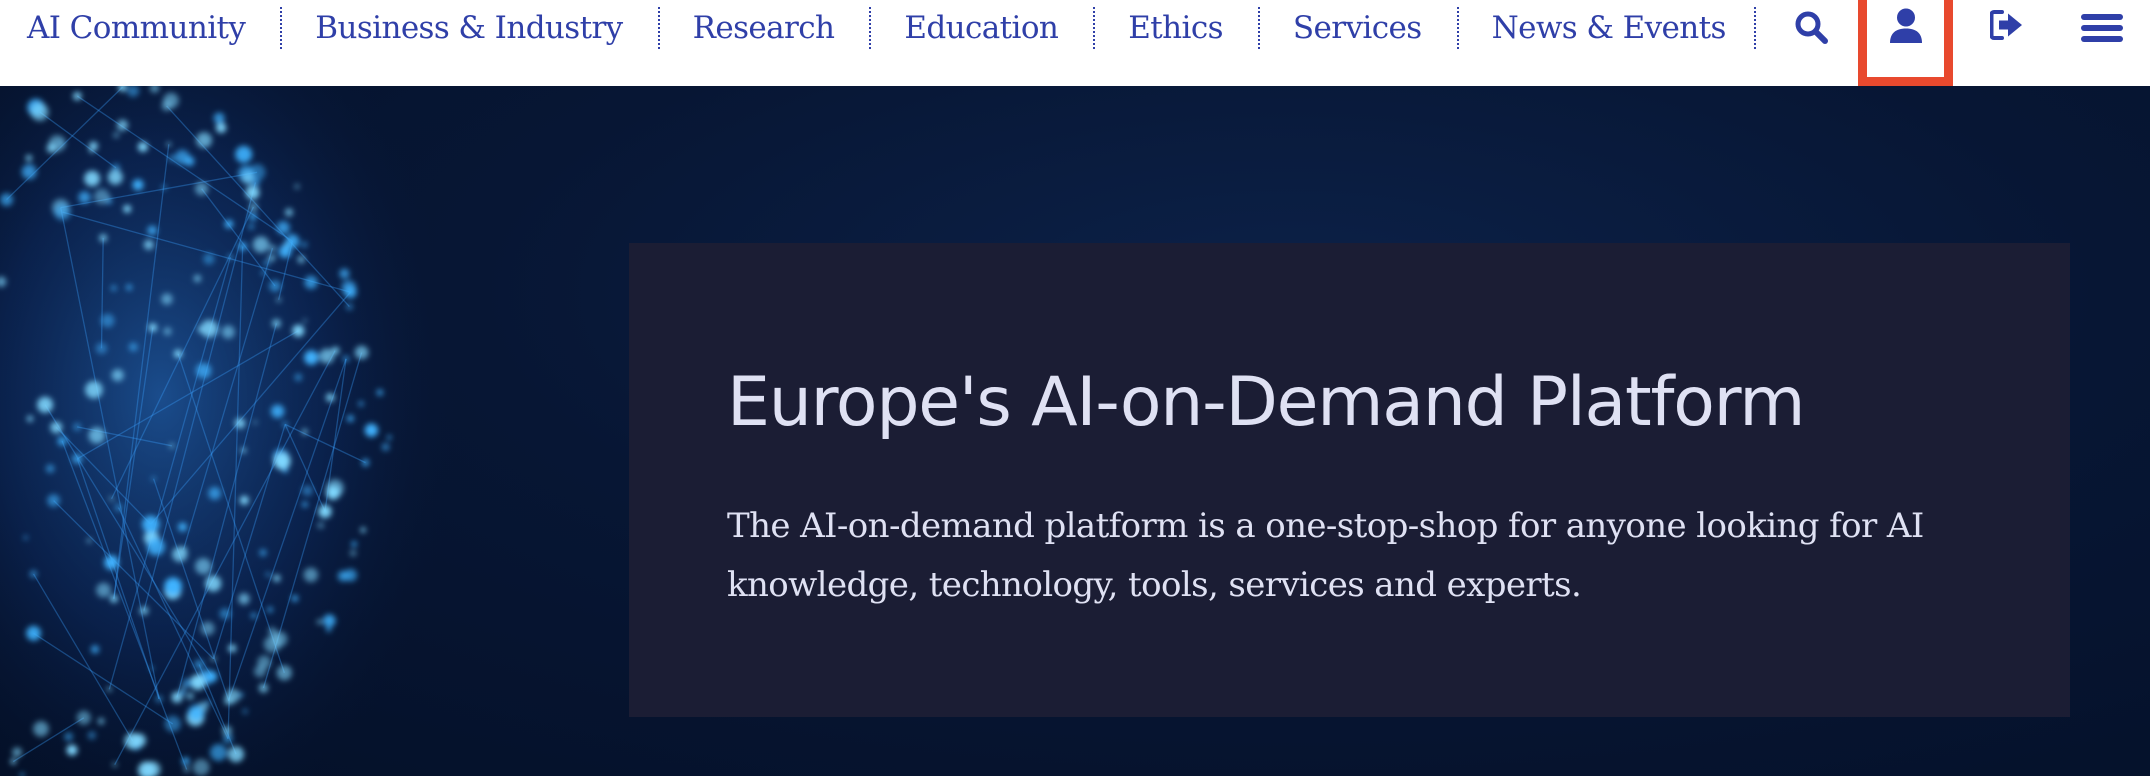 The height and width of the screenshot is (776, 2150). What do you see at coordinates (981, 28) in the screenshot?
I see `nav-link-education: Education` at bounding box center [981, 28].